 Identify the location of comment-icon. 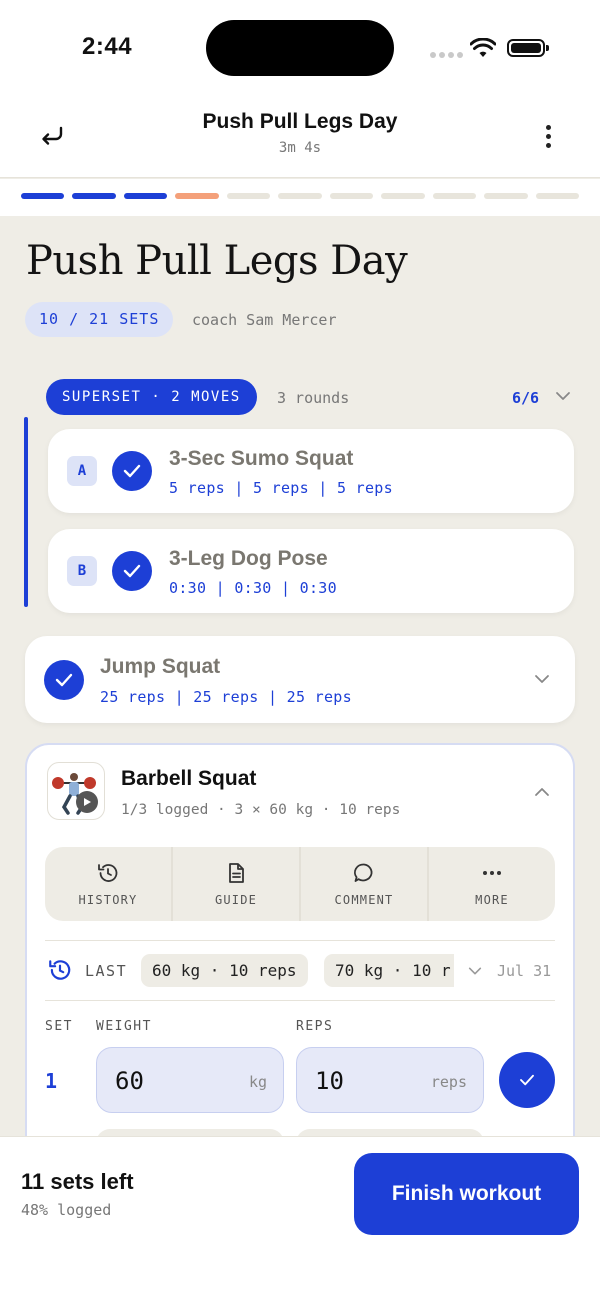
(363, 872).